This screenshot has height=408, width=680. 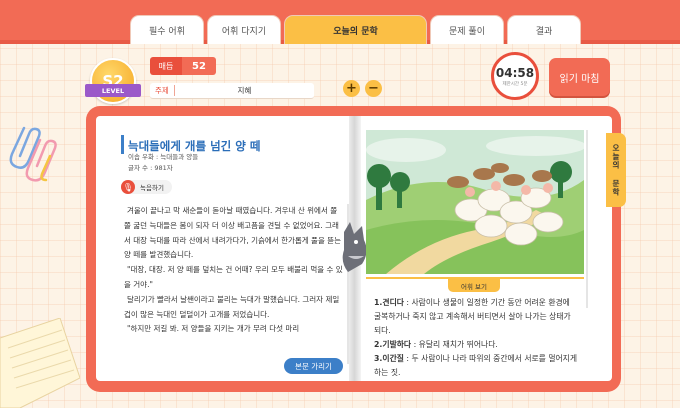 What do you see at coordinates (113, 81) in the screenshot?
I see `level-badge: S2` at bounding box center [113, 81].